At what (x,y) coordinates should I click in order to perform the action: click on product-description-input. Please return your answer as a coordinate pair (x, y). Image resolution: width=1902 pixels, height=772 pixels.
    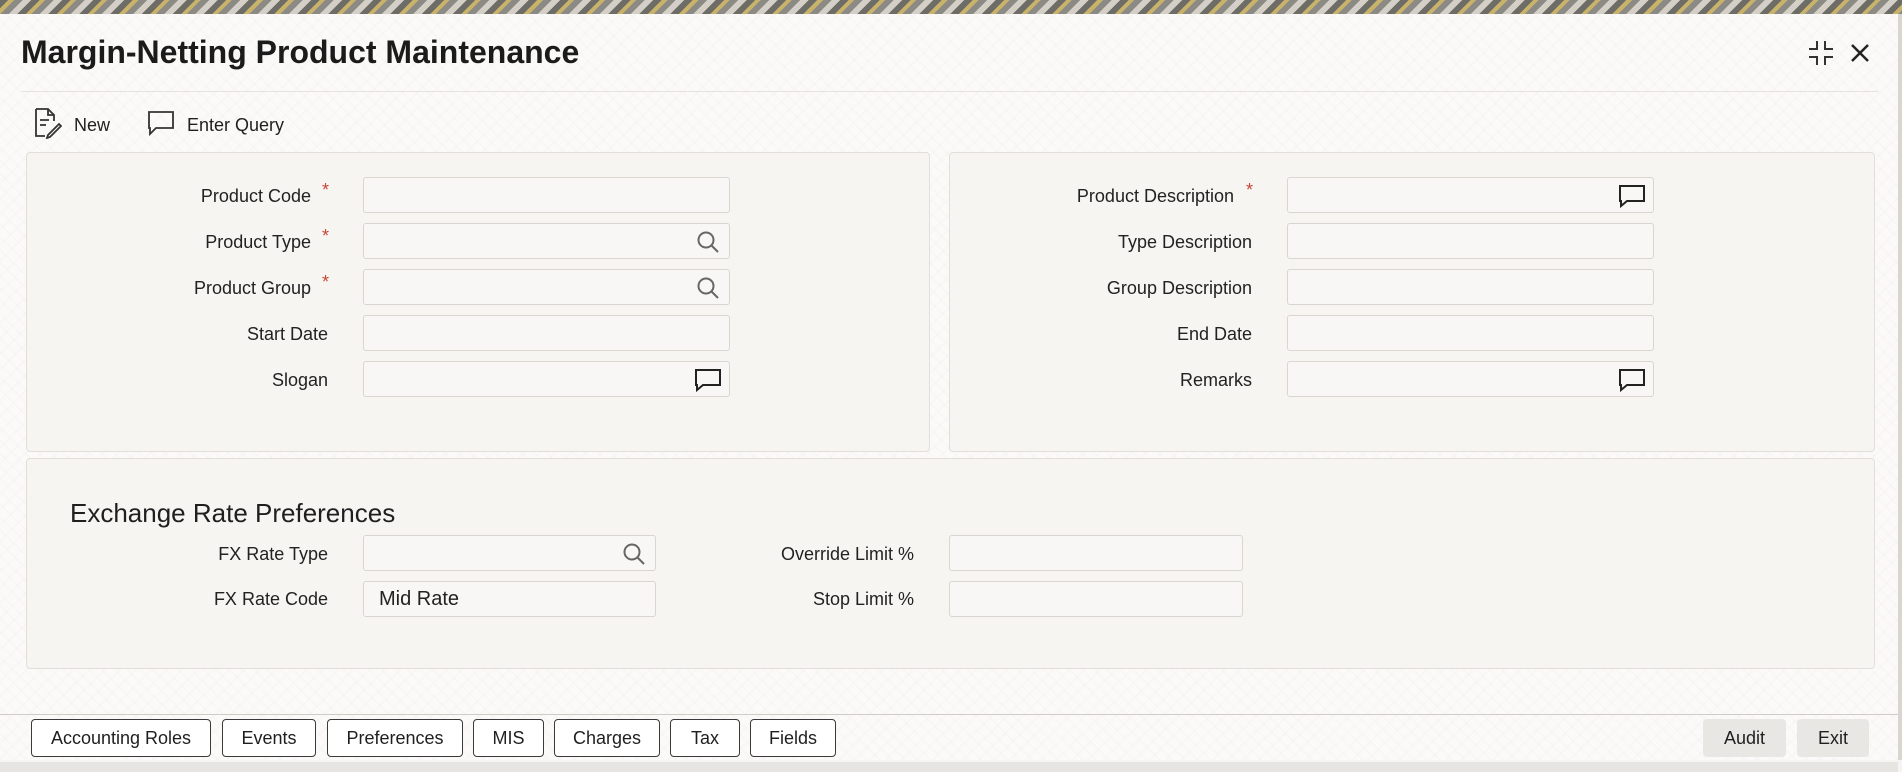
    Looking at the image, I should click on (1470, 195).